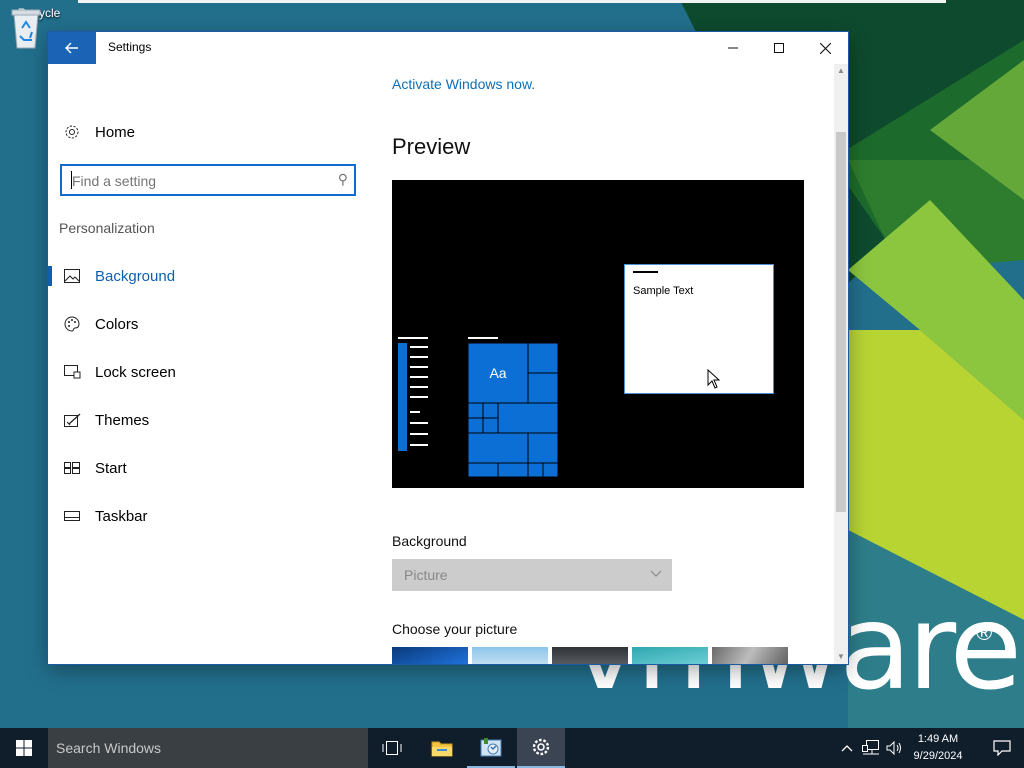 The height and width of the screenshot is (768, 1024). What do you see at coordinates (130, 47) in the screenshot?
I see `window-title: Settings` at bounding box center [130, 47].